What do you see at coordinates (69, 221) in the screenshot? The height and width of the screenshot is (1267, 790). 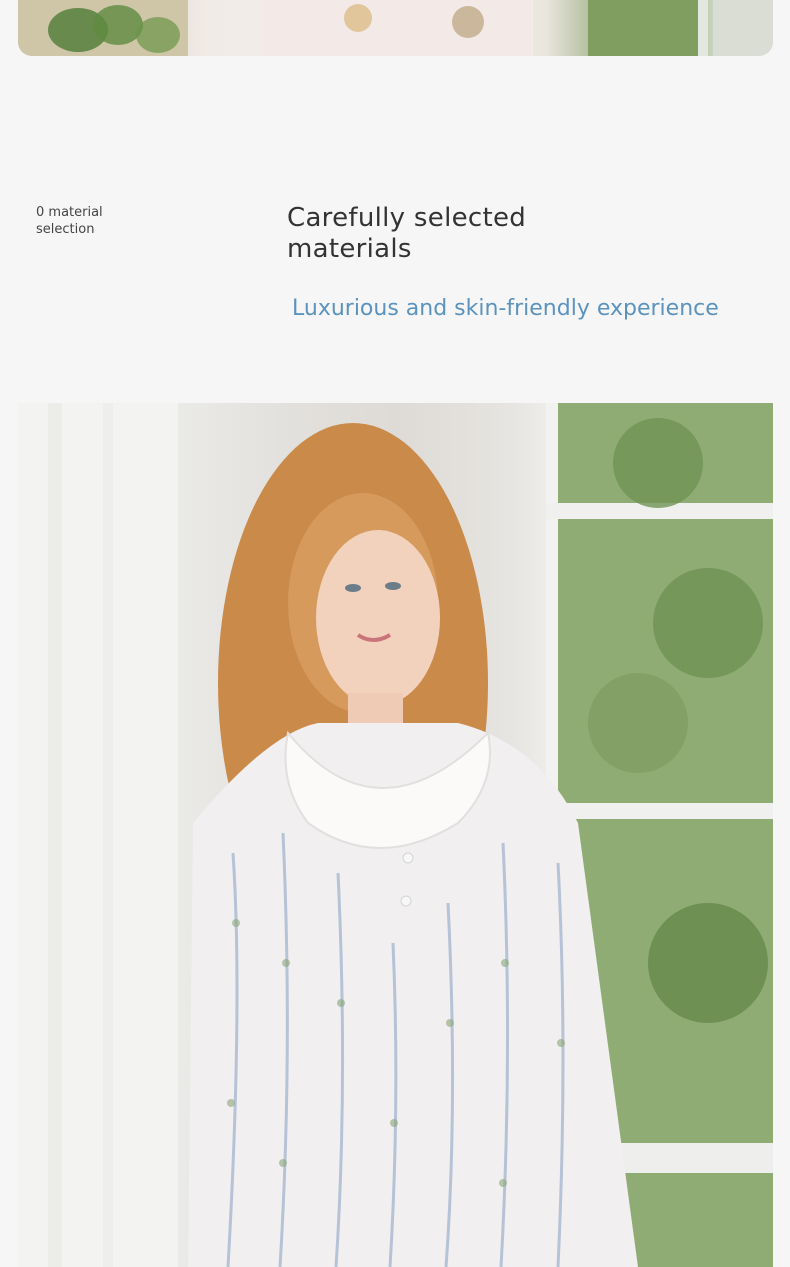 I see `section-tag-text: 0 material selection` at bounding box center [69, 221].